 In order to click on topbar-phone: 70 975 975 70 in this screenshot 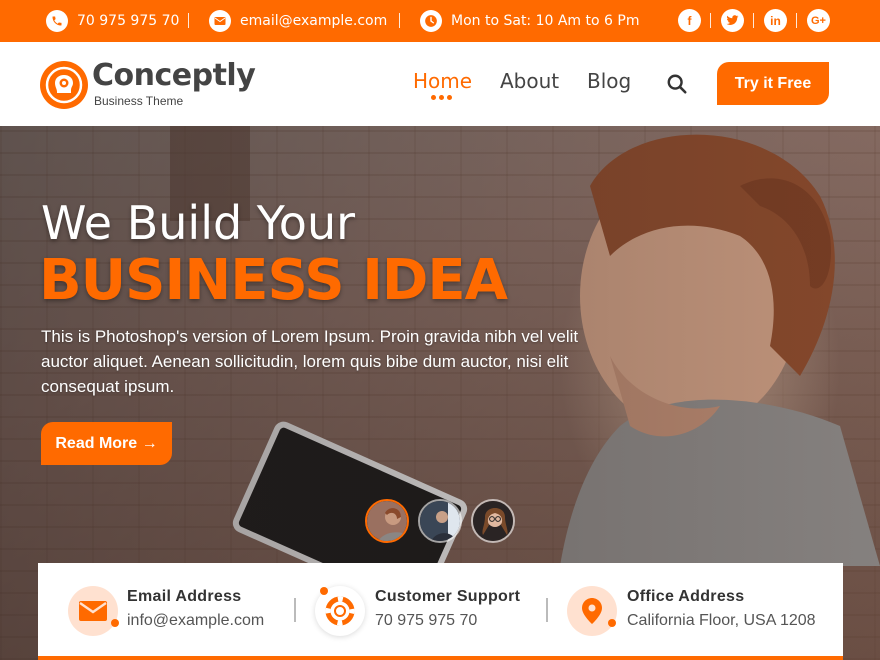, I will do `click(112, 21)`.